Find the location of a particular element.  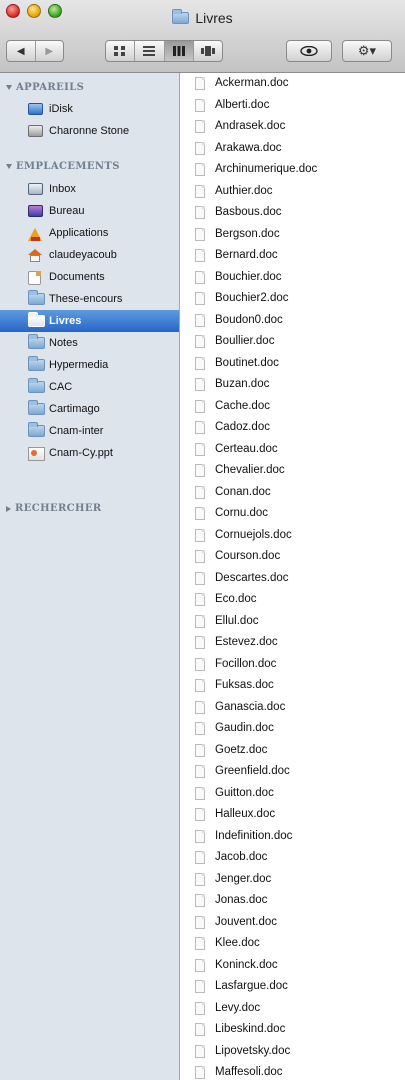

file-name: Libeskind.doc is located at coordinates (250, 1029).